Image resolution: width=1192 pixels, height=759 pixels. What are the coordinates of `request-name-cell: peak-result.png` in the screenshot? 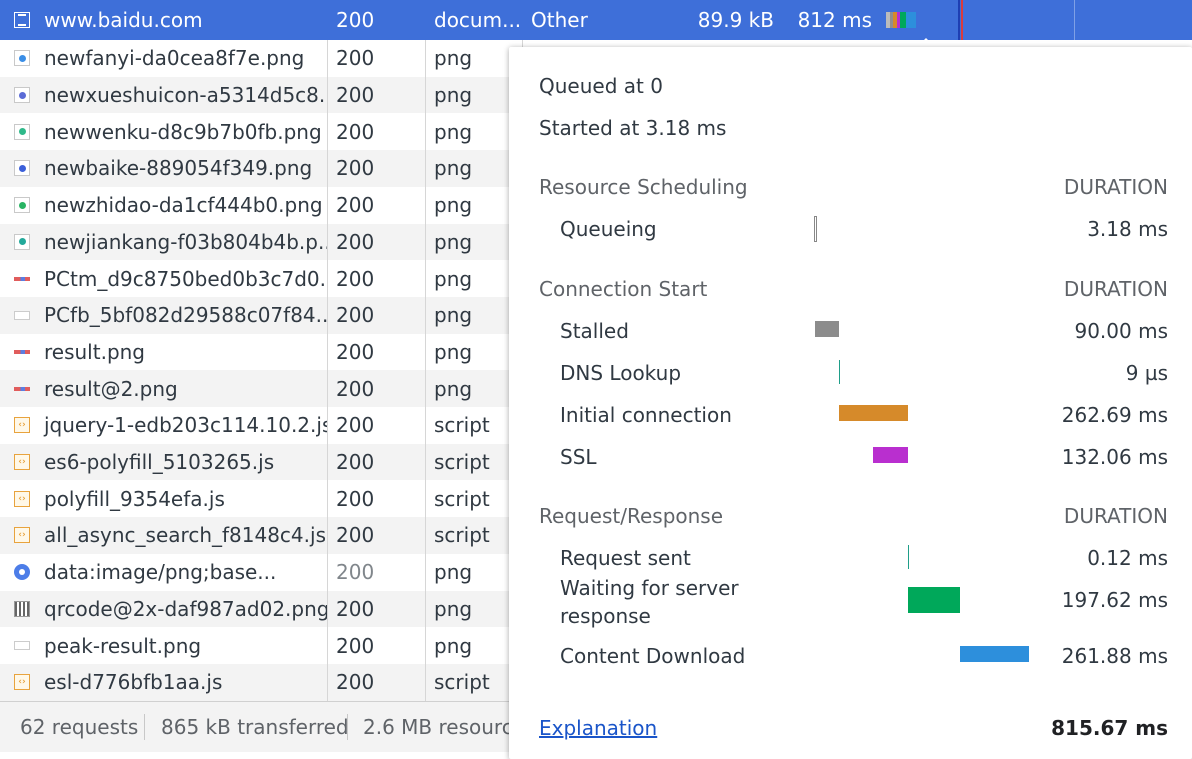 It's located at (163, 645).